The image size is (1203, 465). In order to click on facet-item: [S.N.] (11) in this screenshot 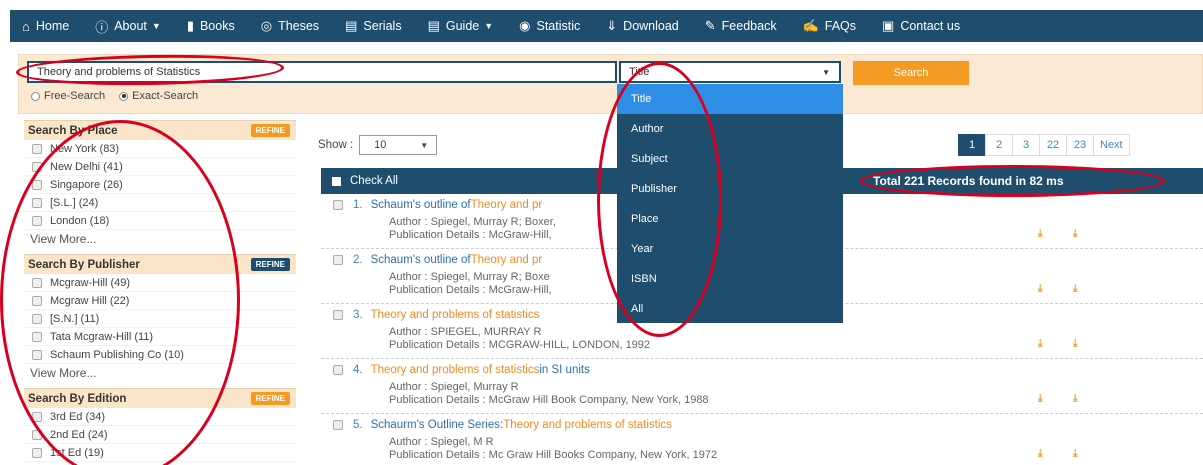, I will do `click(160, 319)`.